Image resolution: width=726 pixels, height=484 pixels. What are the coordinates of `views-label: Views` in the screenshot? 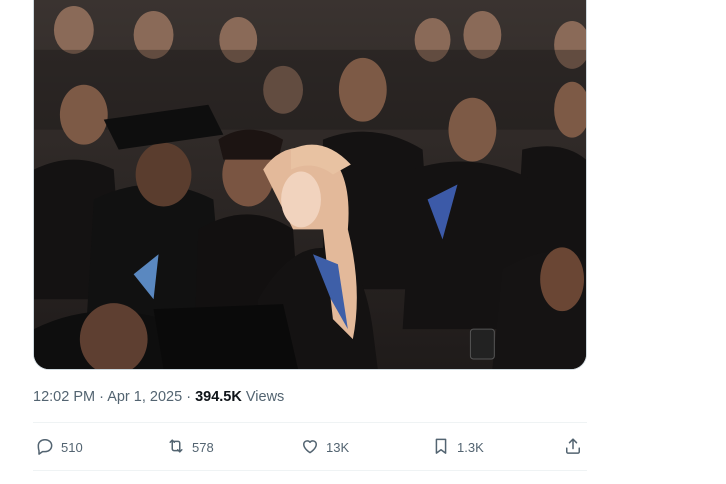 It's located at (265, 397).